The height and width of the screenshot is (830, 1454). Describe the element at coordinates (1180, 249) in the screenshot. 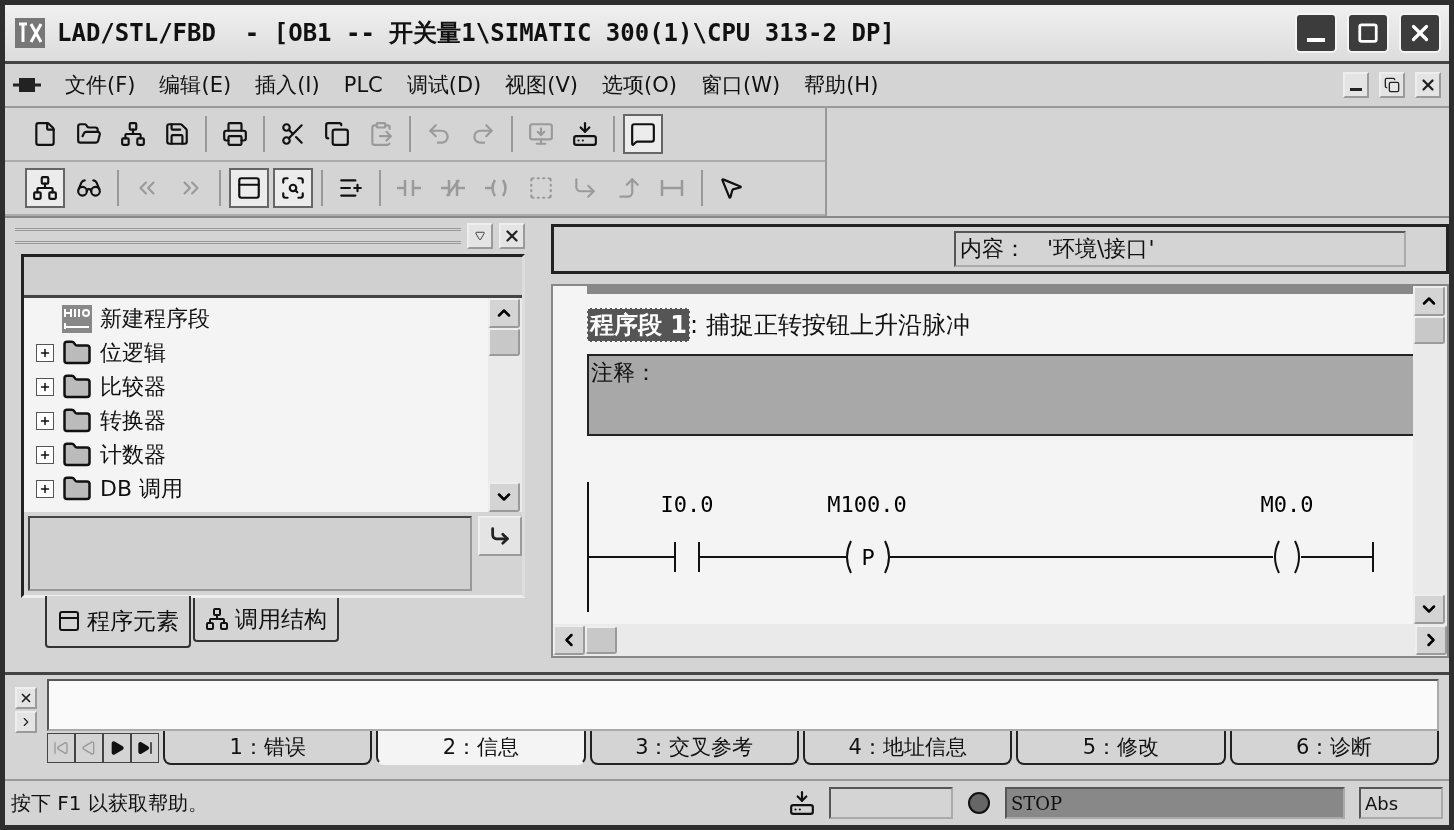

I see `info-field: 内容： '环境\接口'` at that location.